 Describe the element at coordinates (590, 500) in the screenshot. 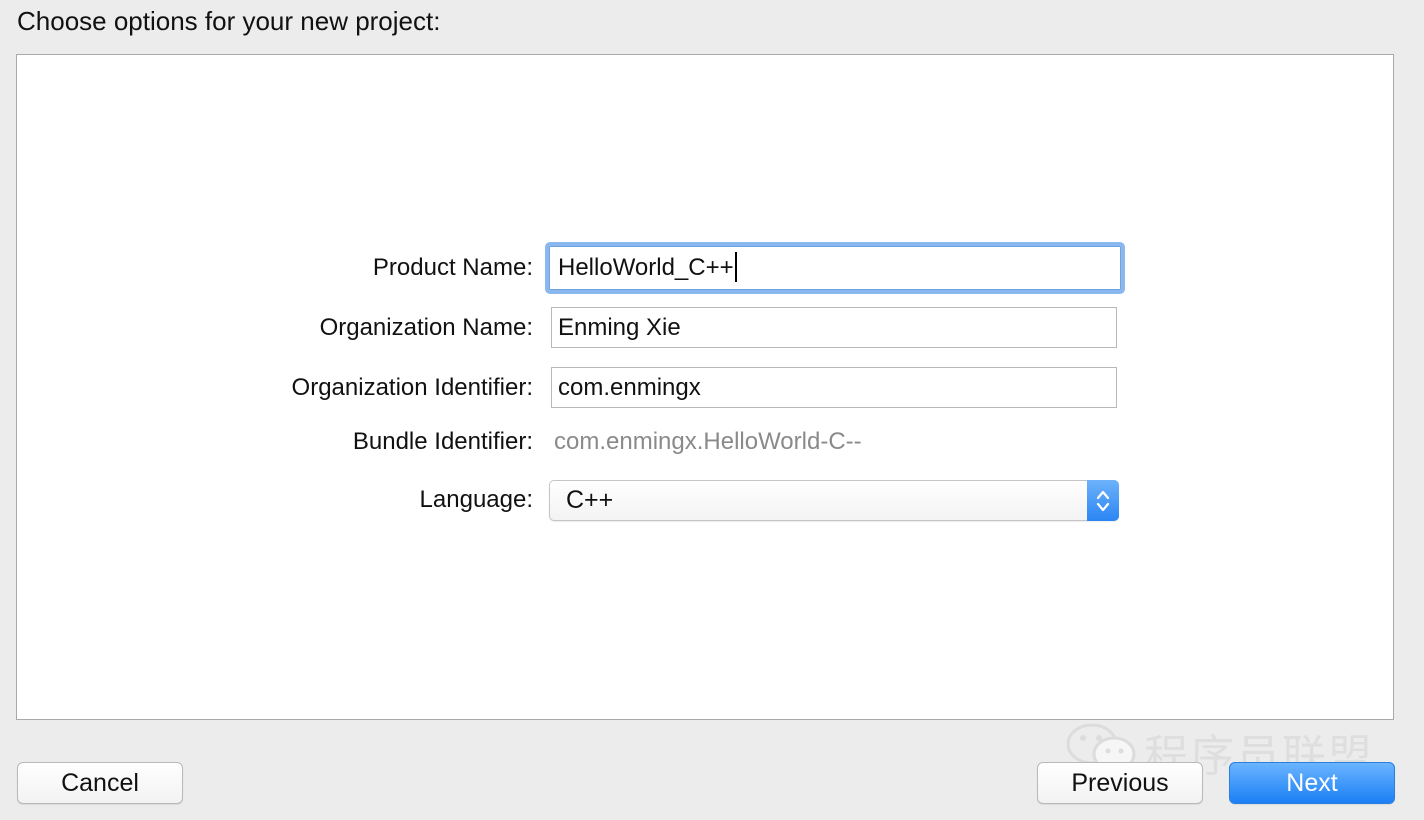

I see `language-select-value: C++` at that location.